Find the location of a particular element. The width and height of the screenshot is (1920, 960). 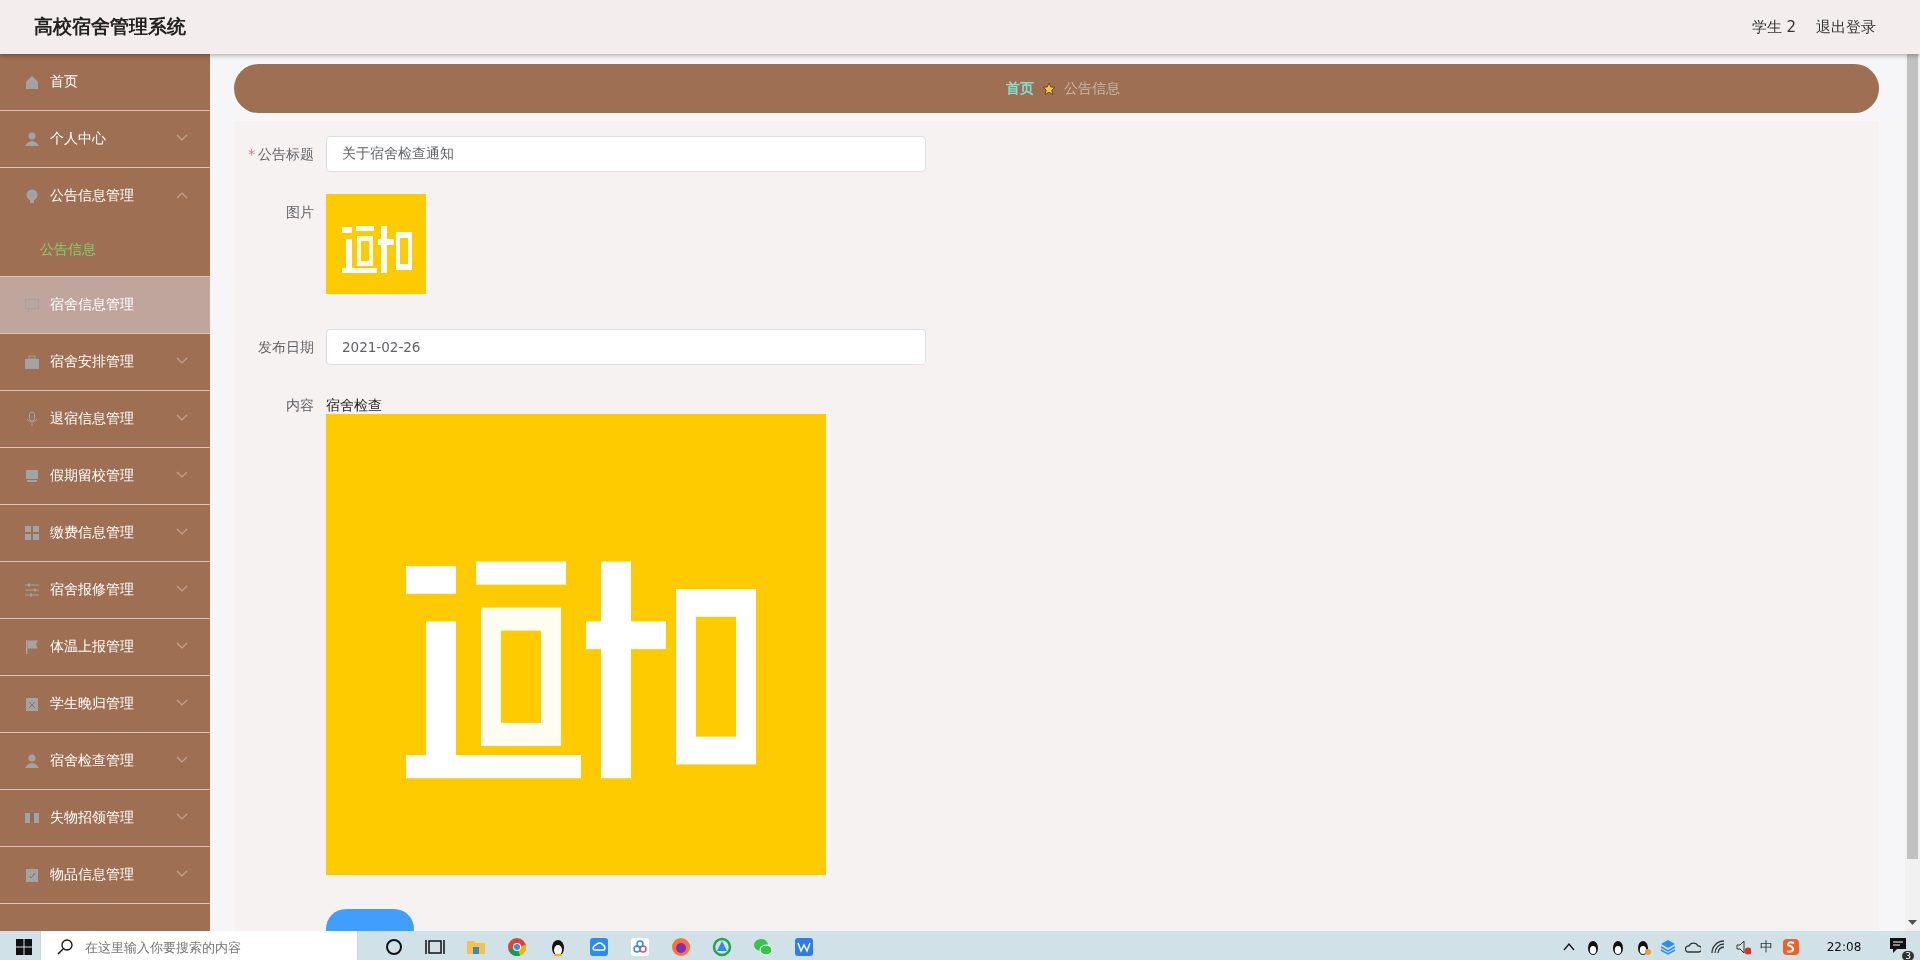

browser-icon is located at coordinates (722, 947).